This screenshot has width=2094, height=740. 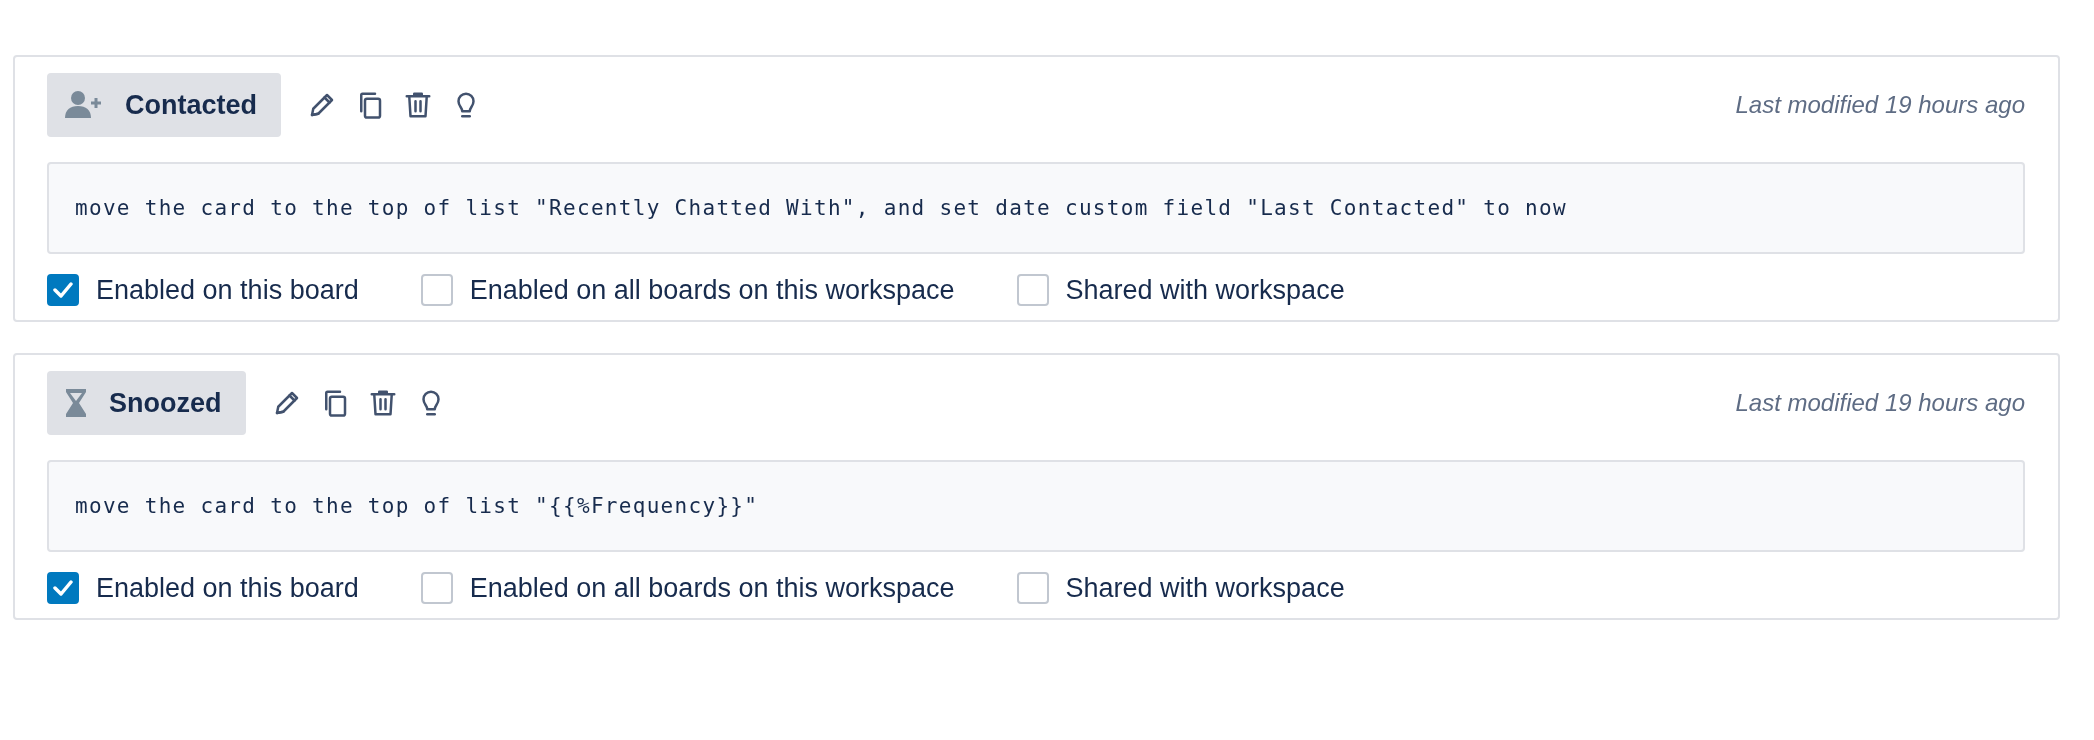 What do you see at coordinates (76, 403) in the screenshot?
I see `hourglass-icon` at bounding box center [76, 403].